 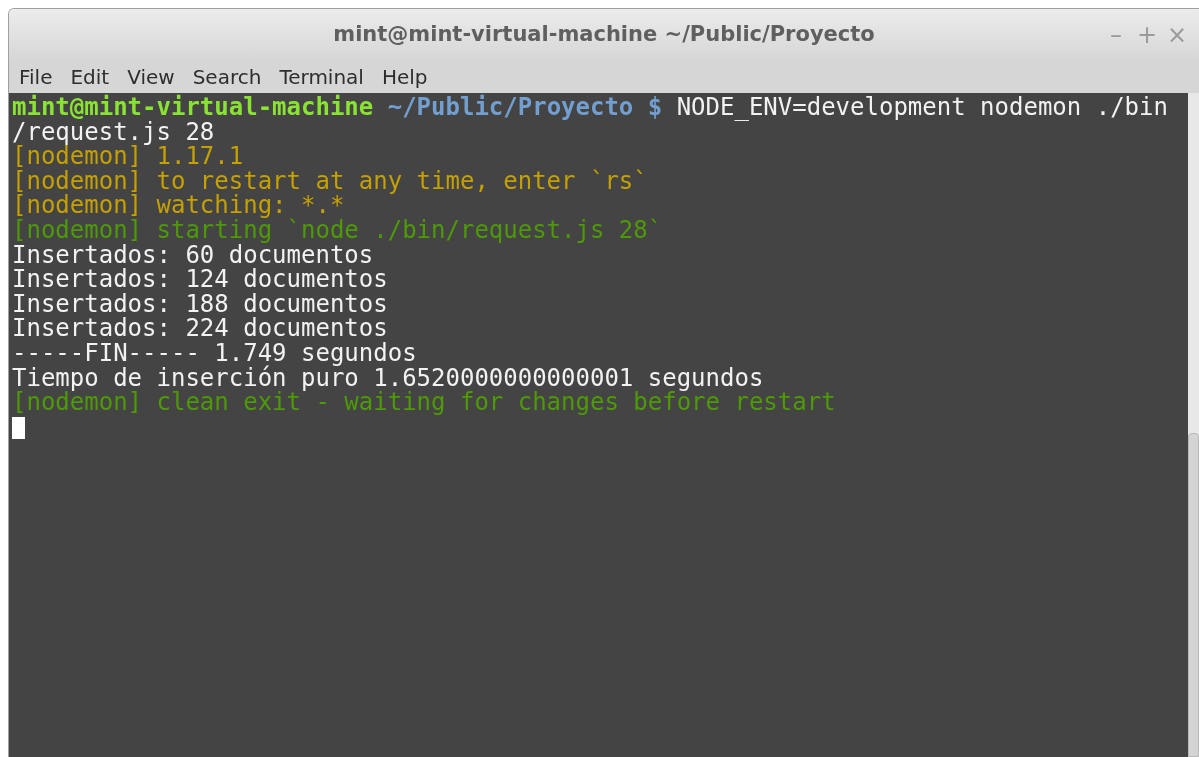 I want to click on menu-item: File, so click(x=36, y=77).